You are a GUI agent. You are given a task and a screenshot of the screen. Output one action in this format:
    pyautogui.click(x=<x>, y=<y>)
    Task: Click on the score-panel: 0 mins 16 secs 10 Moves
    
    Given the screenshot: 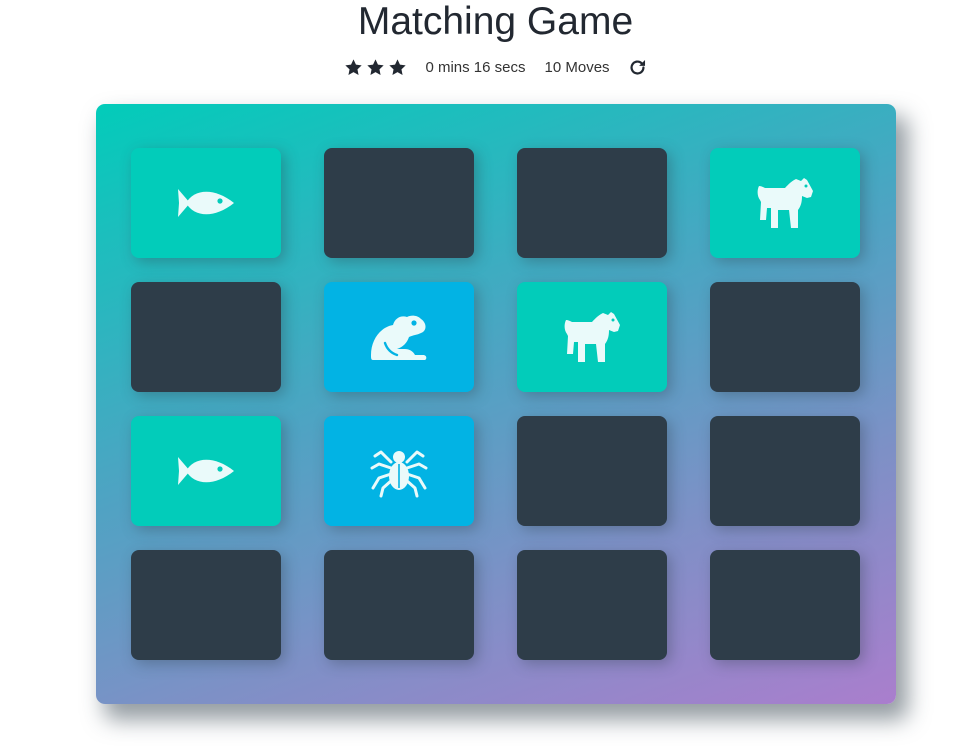 What is the action you would take?
    pyautogui.click(x=480, y=67)
    